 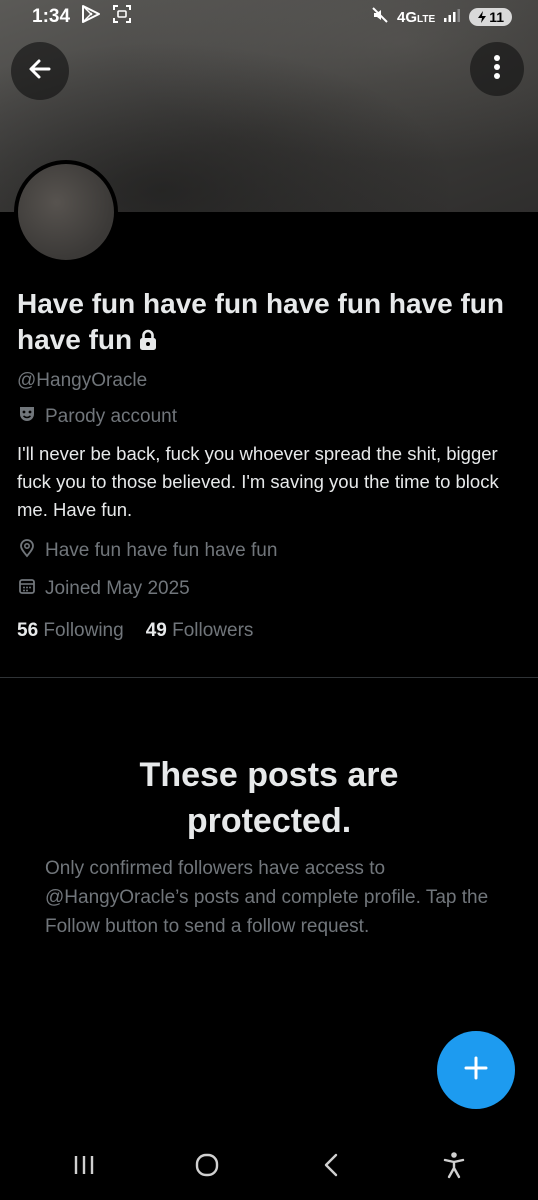 I want to click on nav-home-button, so click(x=207, y=1167).